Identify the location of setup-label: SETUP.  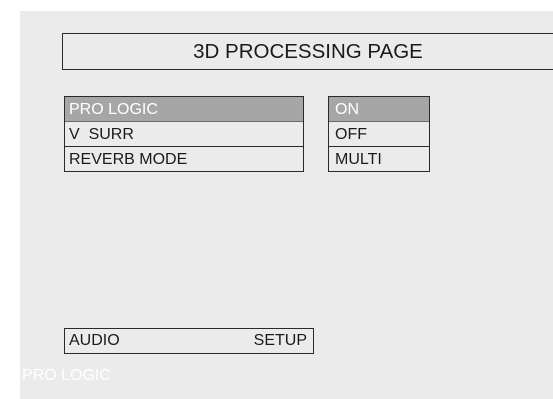
(280, 341).